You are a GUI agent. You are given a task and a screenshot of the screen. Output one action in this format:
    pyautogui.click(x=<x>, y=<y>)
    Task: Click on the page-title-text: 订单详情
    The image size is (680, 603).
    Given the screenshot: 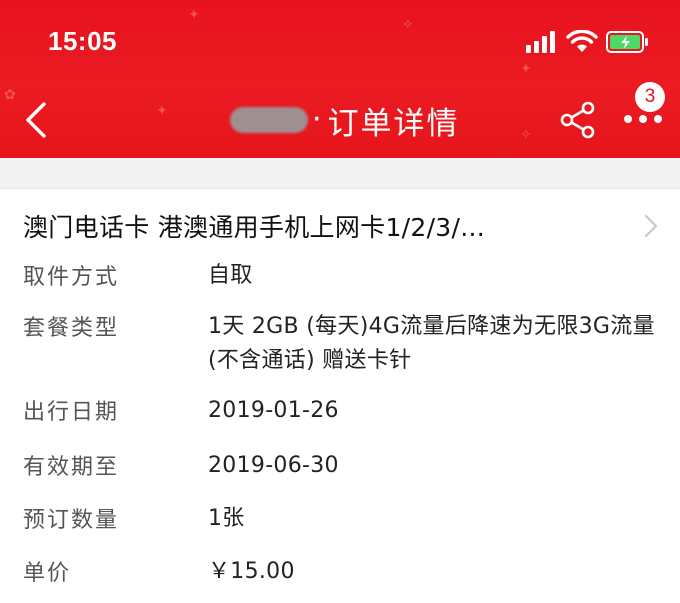 What is the action you would take?
    pyautogui.click(x=393, y=123)
    